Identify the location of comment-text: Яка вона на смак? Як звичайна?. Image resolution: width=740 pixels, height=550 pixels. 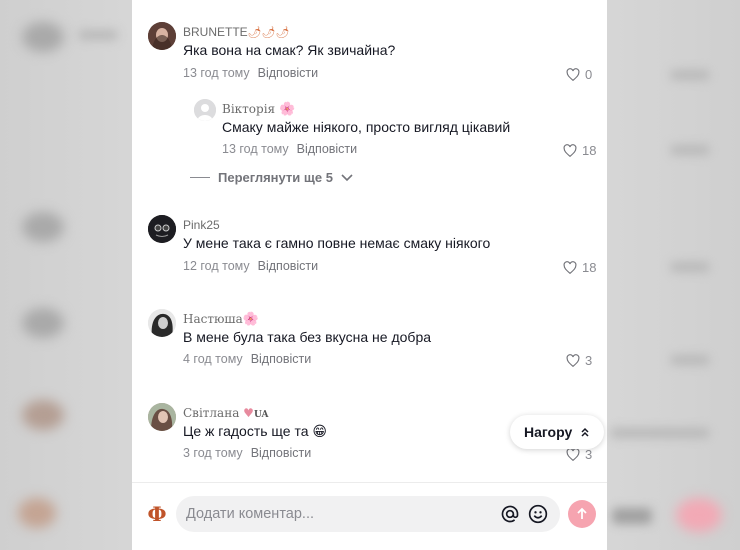
(289, 50).